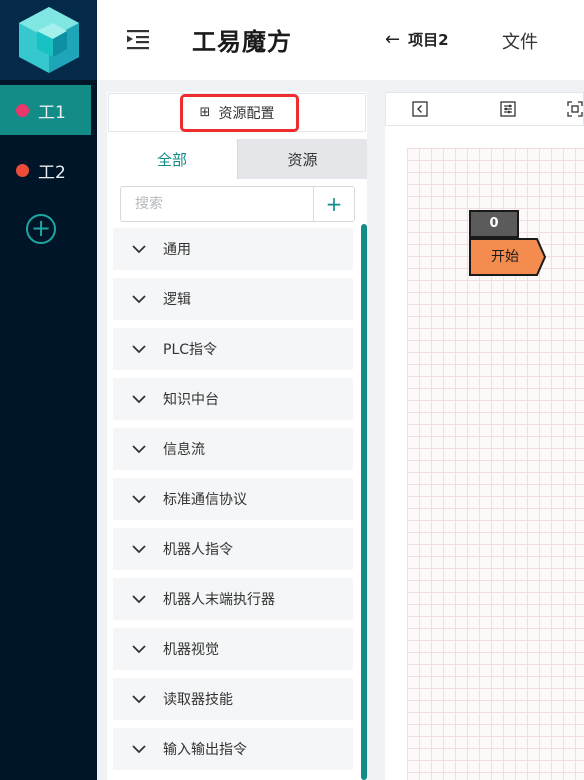 The height and width of the screenshot is (780, 584). I want to click on search-box: +, so click(237, 204).